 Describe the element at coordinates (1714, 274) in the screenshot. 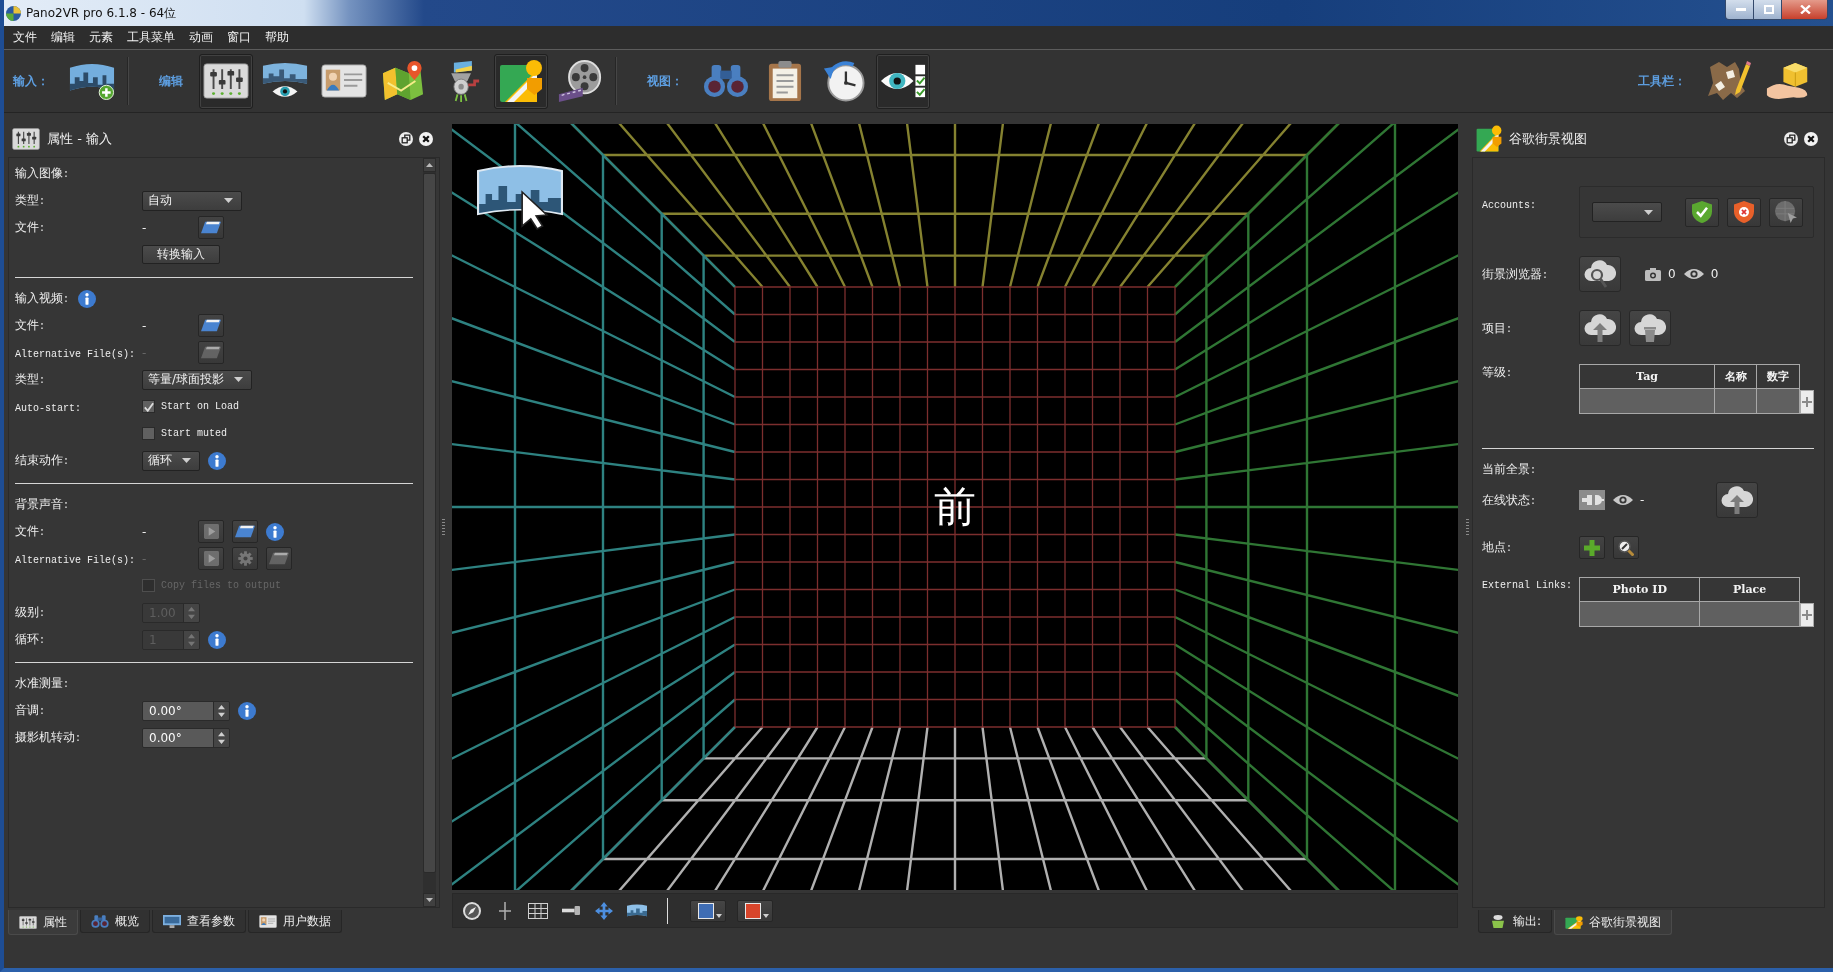

I see `counter-value: 0` at that location.